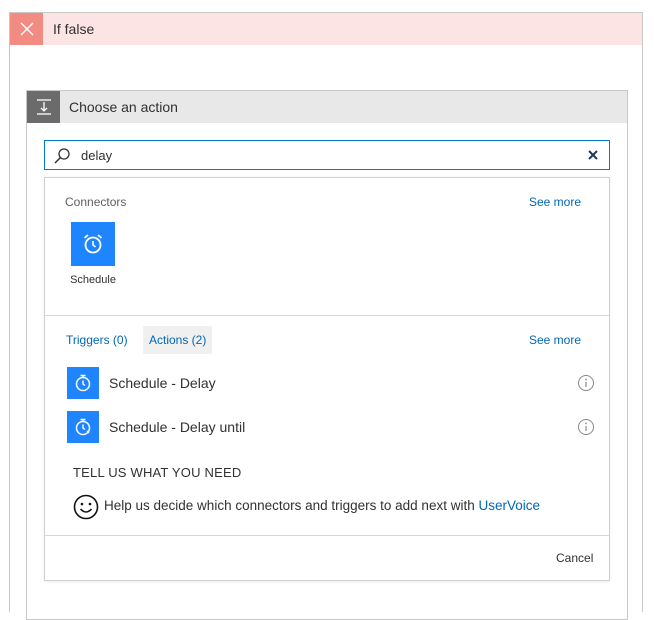 The width and height of the screenshot is (654, 620). Describe the element at coordinates (162, 383) in the screenshot. I see `action-label: Schedule - Delay` at that location.